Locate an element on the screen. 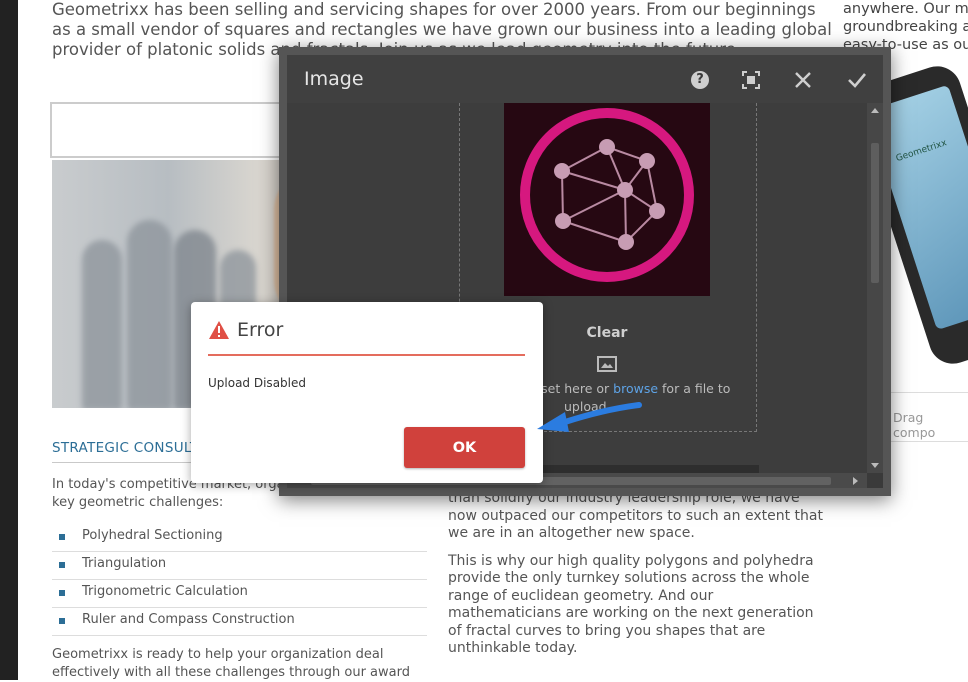  clear-button: Clear is located at coordinates (607, 333).